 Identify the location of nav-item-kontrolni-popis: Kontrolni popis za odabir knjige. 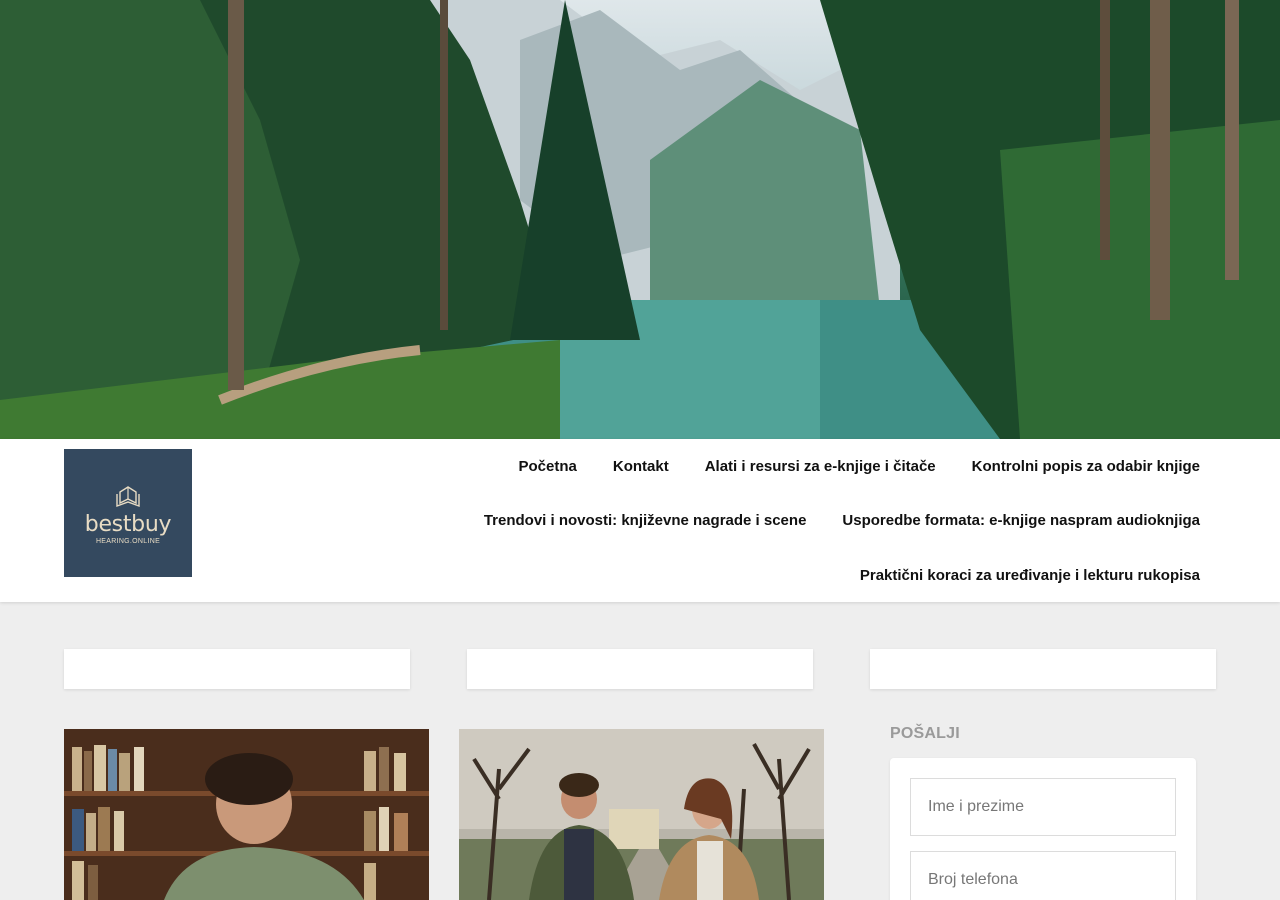
(1086, 466).